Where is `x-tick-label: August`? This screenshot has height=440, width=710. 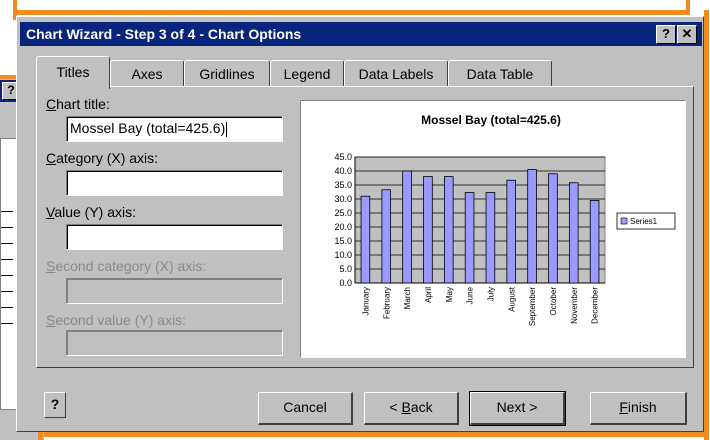
x-tick-label: August is located at coordinates (511, 299).